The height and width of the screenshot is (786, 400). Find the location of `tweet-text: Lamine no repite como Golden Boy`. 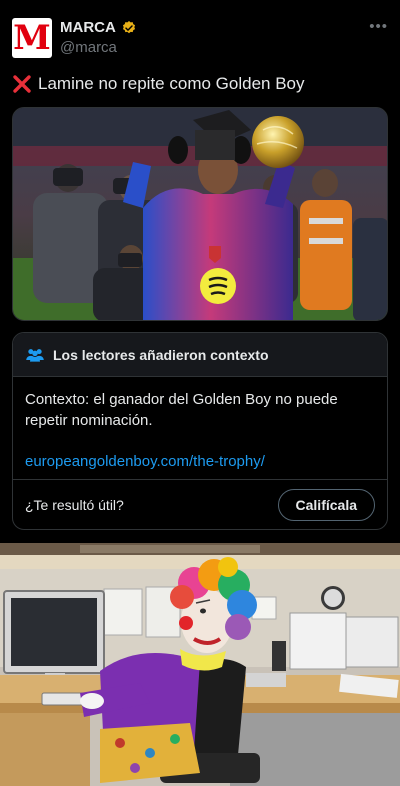

tweet-text: Lamine no repite como Golden Boy is located at coordinates (158, 84).